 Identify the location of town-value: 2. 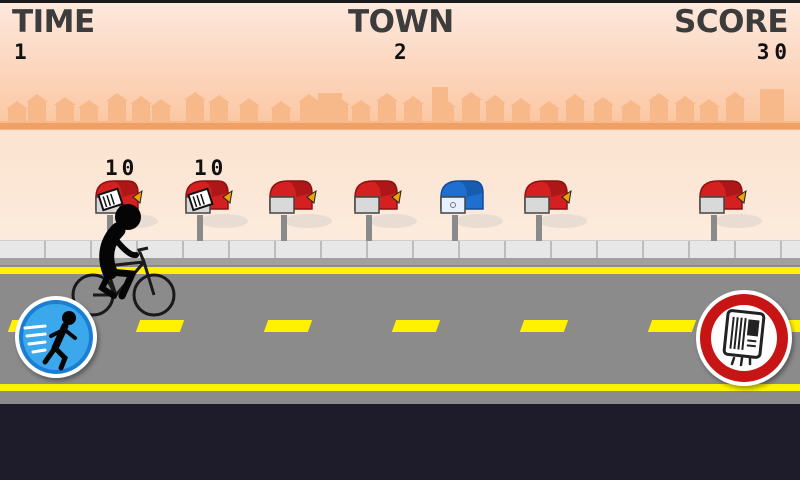
(403, 52).